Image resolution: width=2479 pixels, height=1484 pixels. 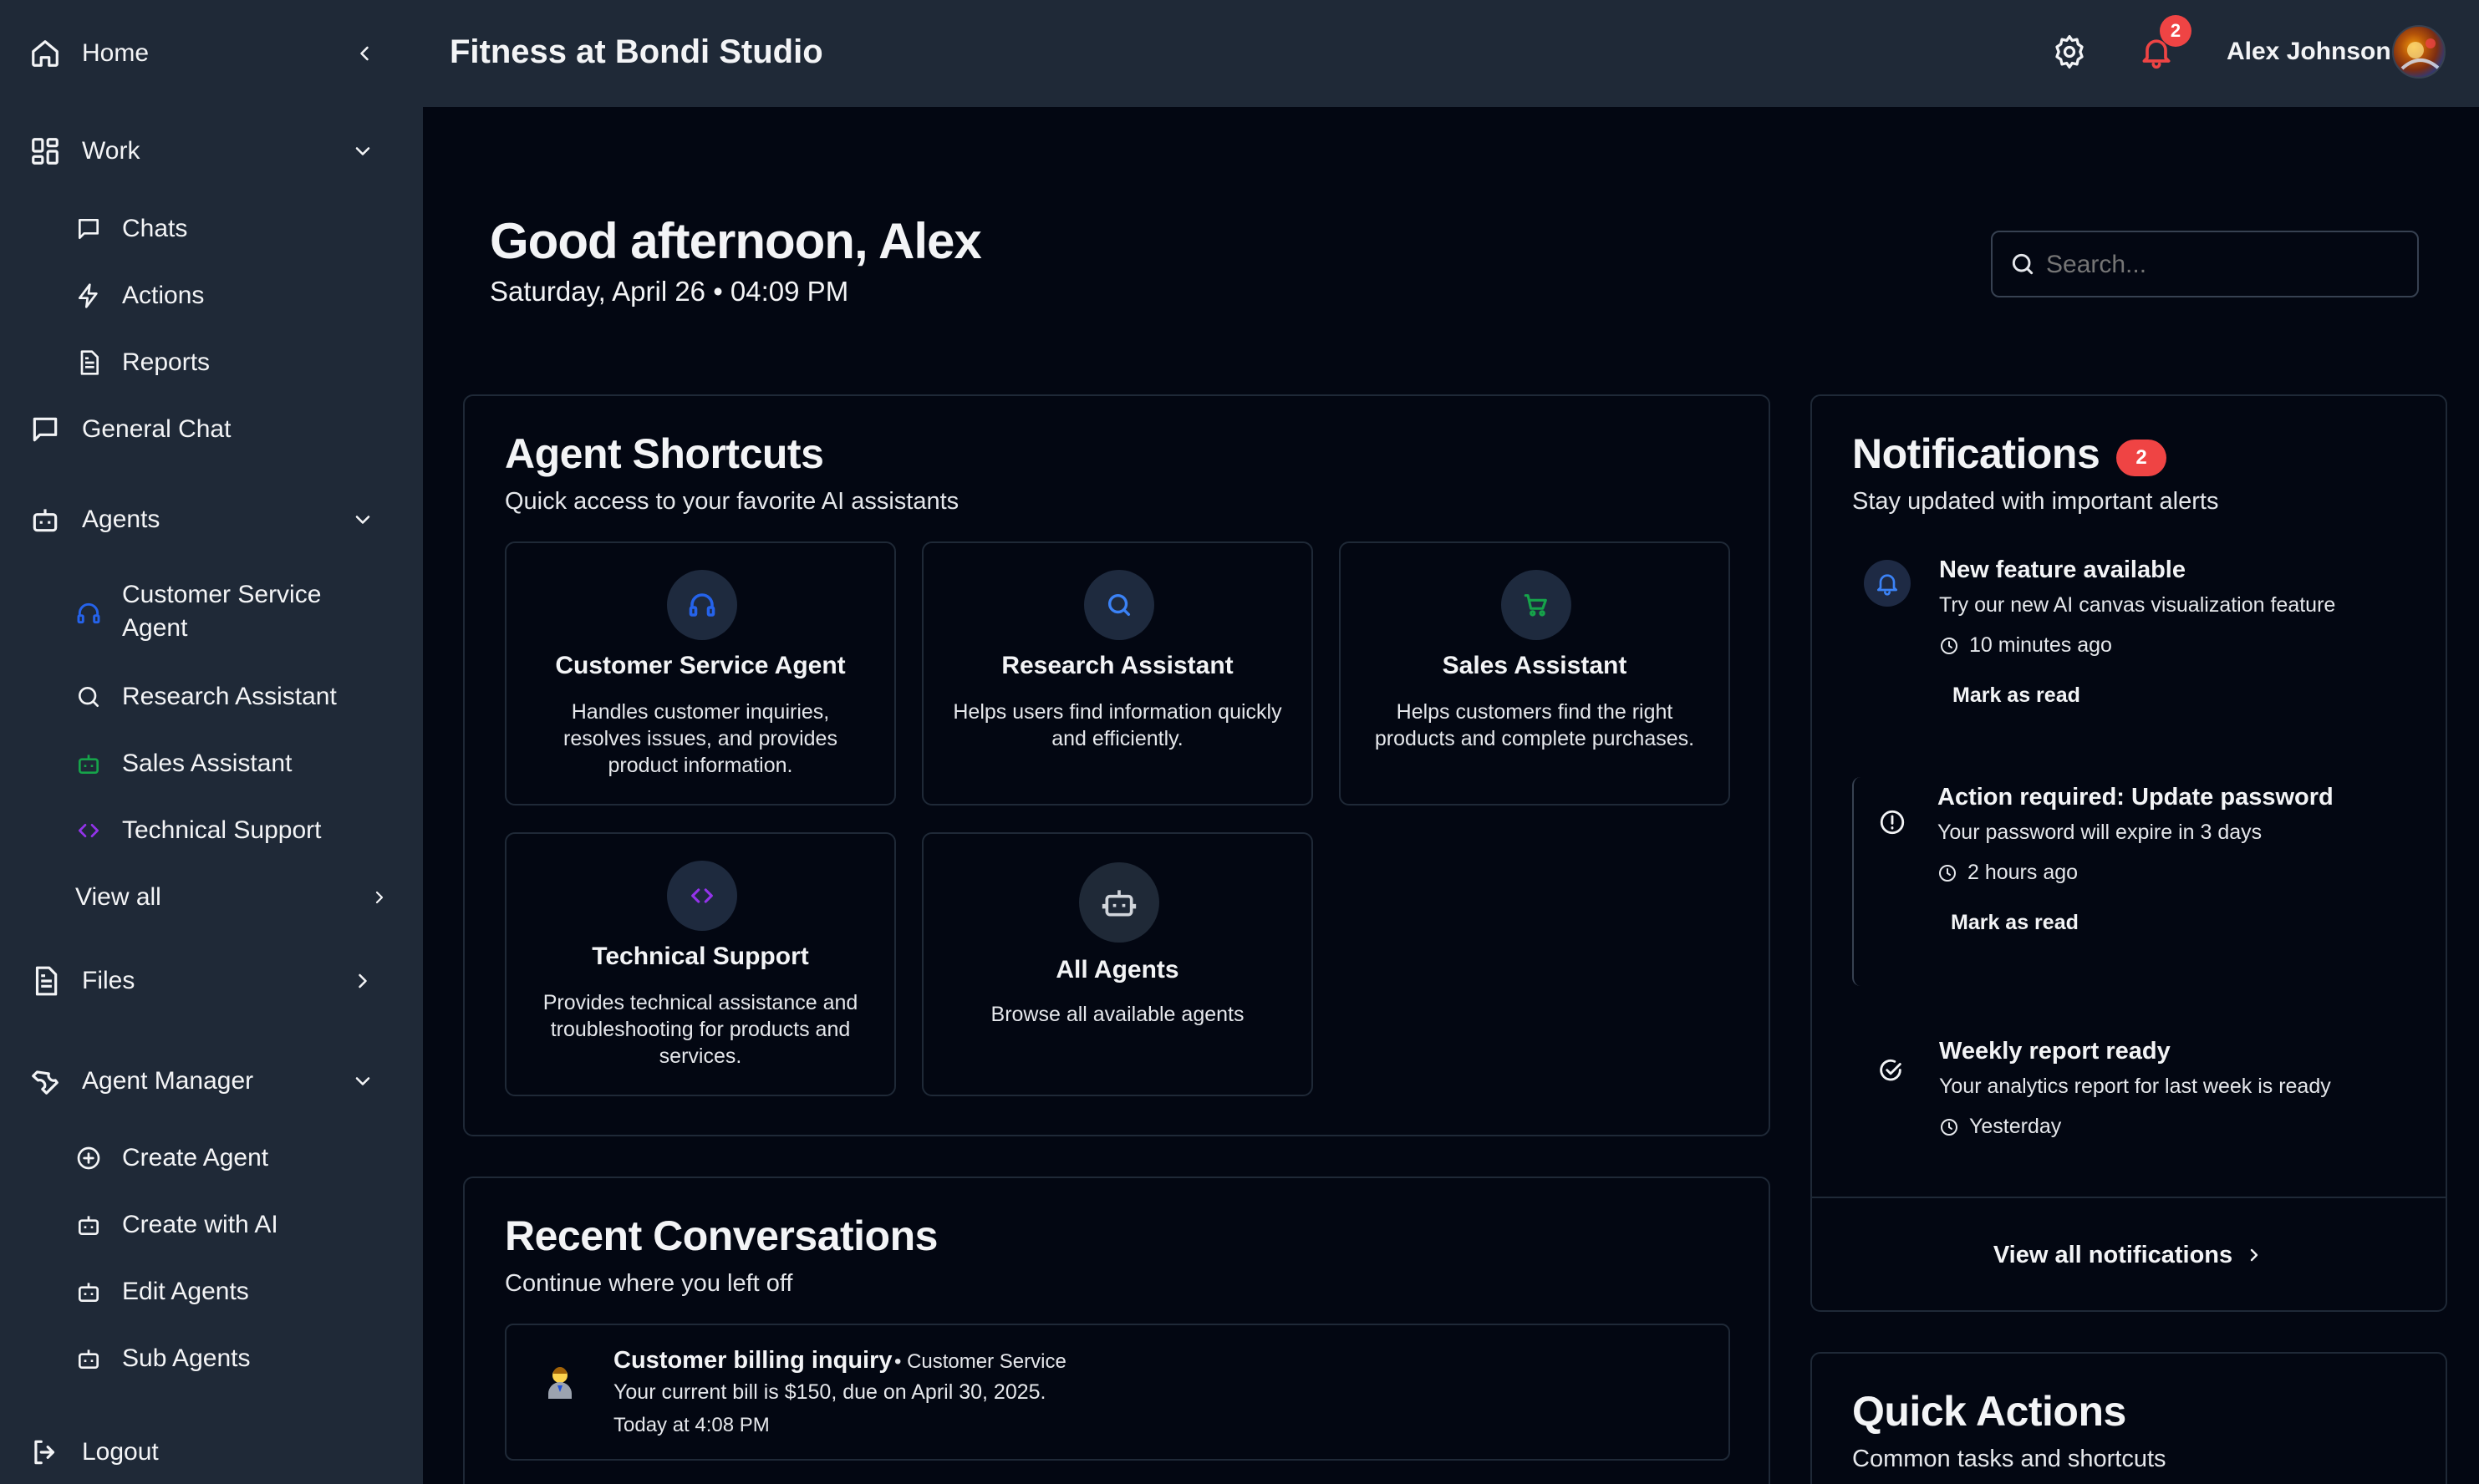 What do you see at coordinates (45, 430) in the screenshot?
I see `message-icon` at bounding box center [45, 430].